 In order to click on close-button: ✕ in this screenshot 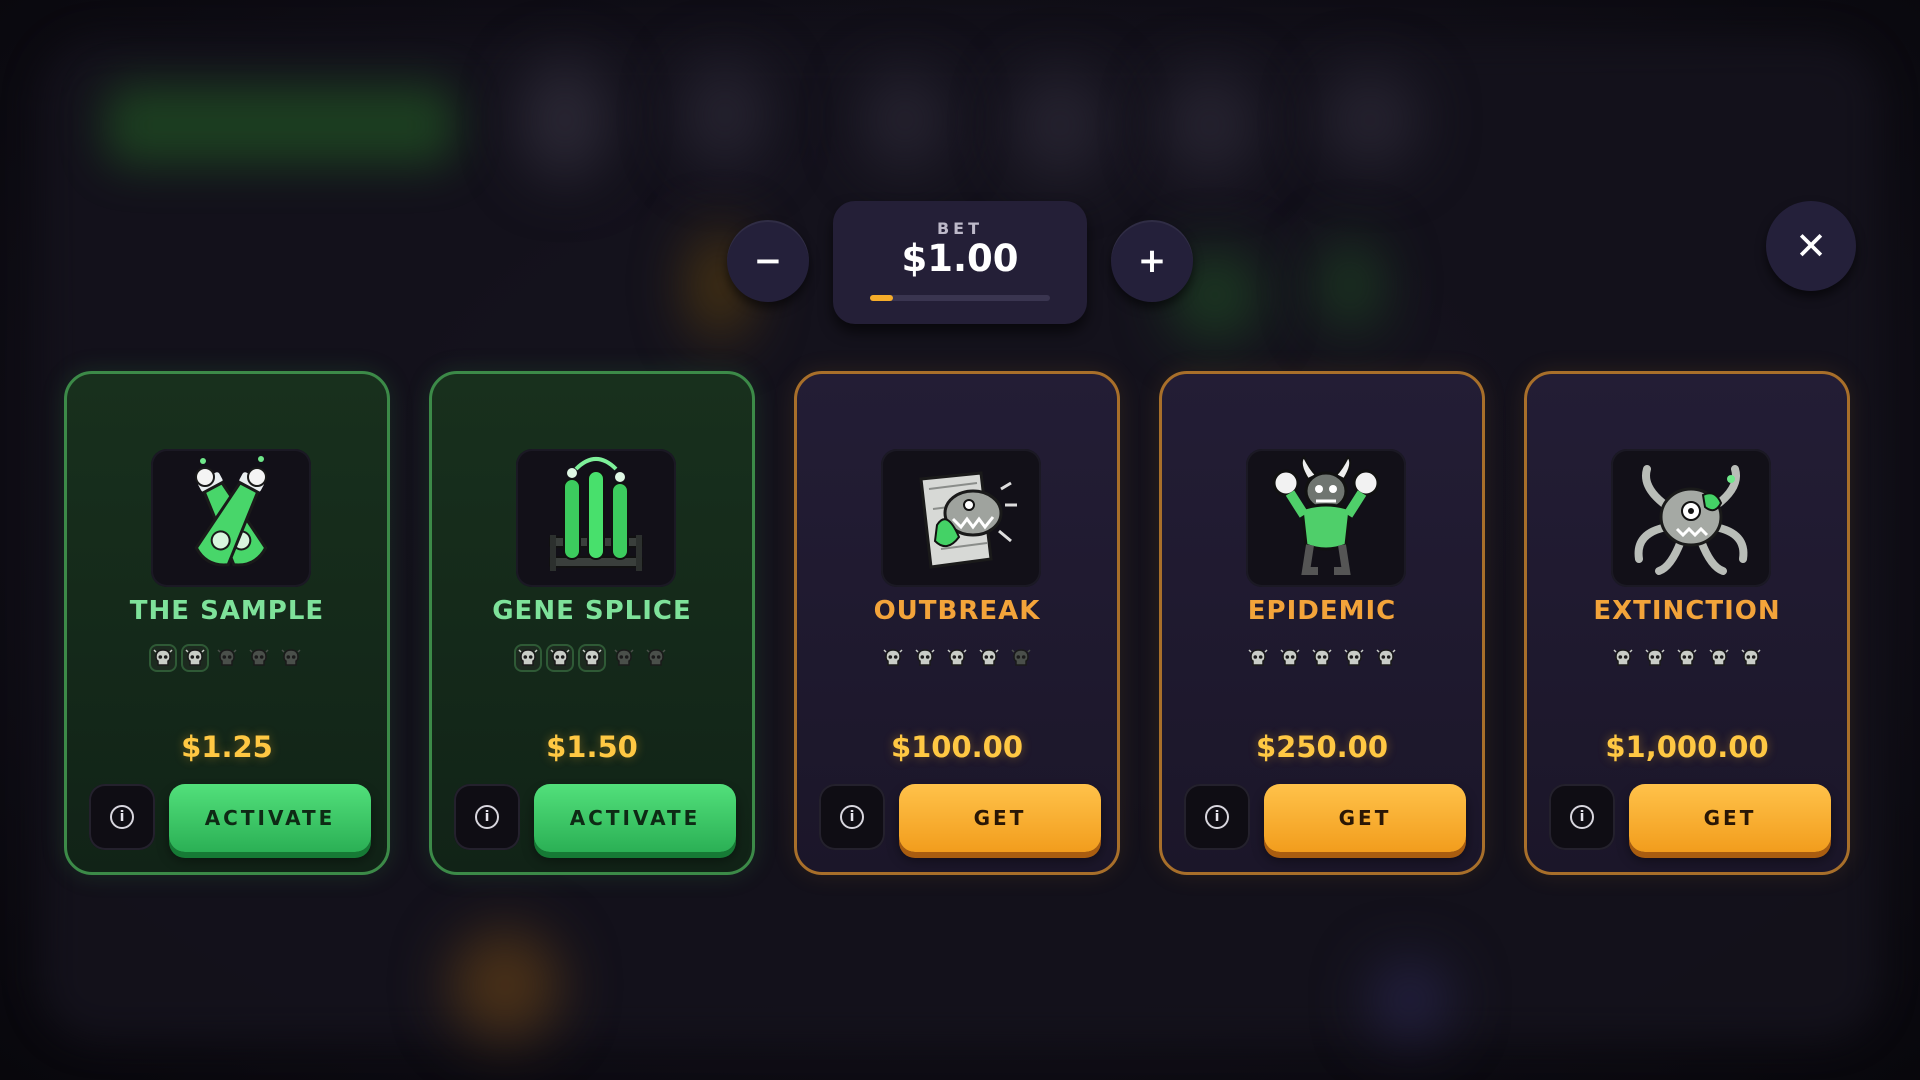, I will do `click(1811, 246)`.